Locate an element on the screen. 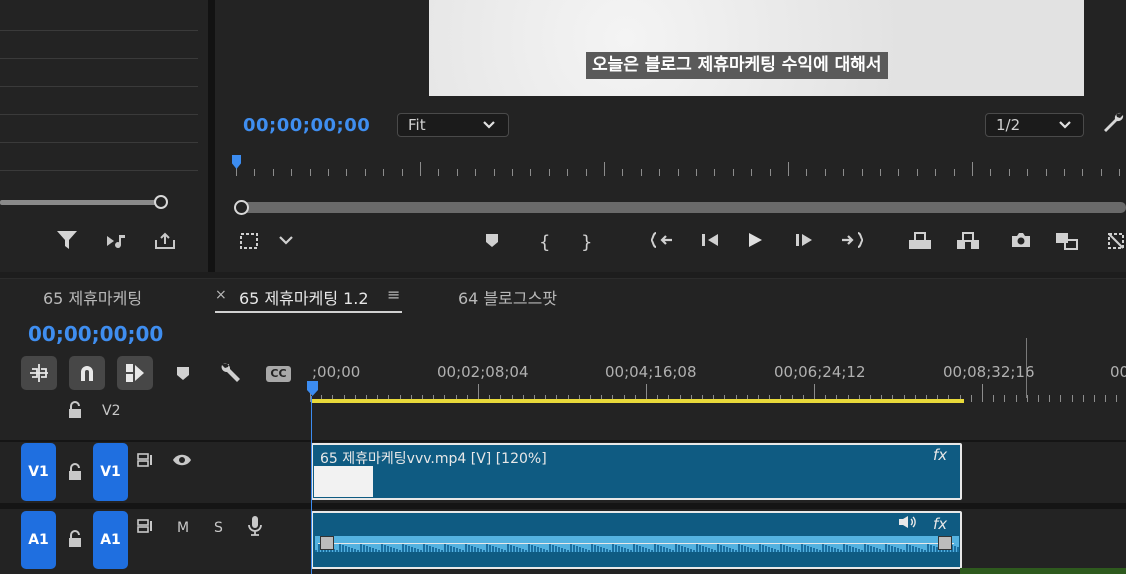 The image size is (1126, 574). go-to-out-icon is located at coordinates (852, 243).